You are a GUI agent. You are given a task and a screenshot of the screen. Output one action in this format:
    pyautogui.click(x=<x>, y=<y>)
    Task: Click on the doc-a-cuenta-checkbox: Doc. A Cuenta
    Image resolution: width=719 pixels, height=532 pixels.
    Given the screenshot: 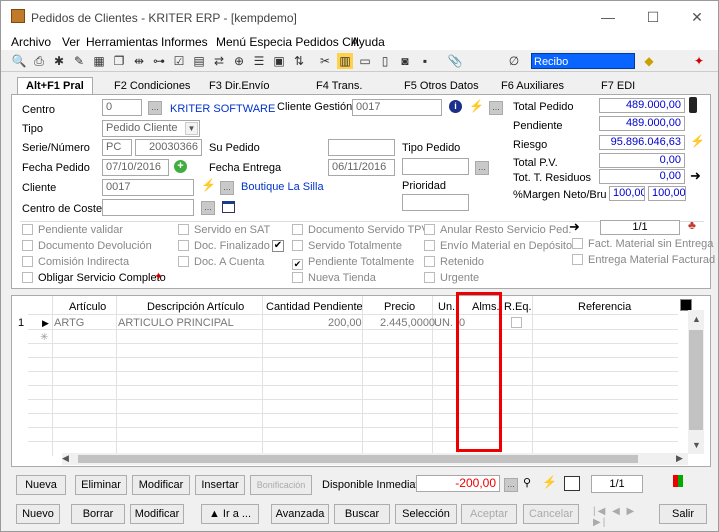 What is the action you would take?
    pyautogui.click(x=221, y=262)
    